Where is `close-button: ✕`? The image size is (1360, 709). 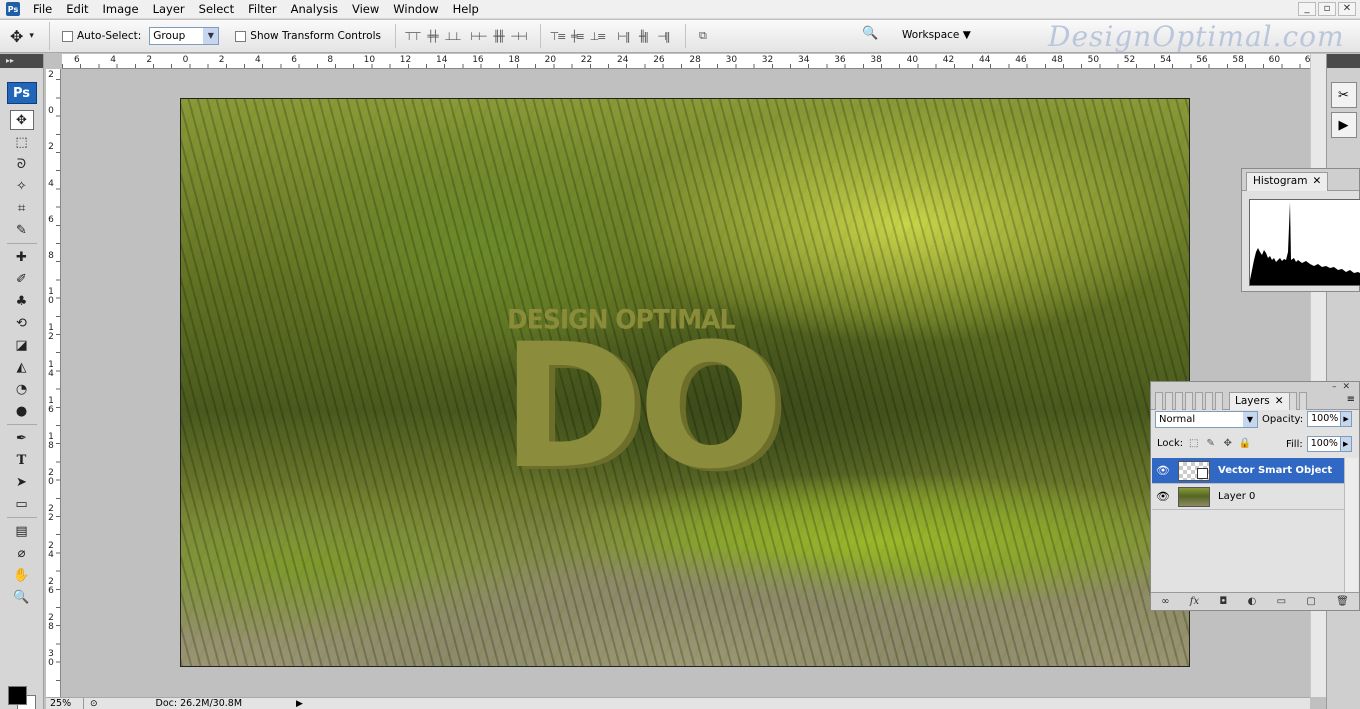 close-button: ✕ is located at coordinates (1347, 9).